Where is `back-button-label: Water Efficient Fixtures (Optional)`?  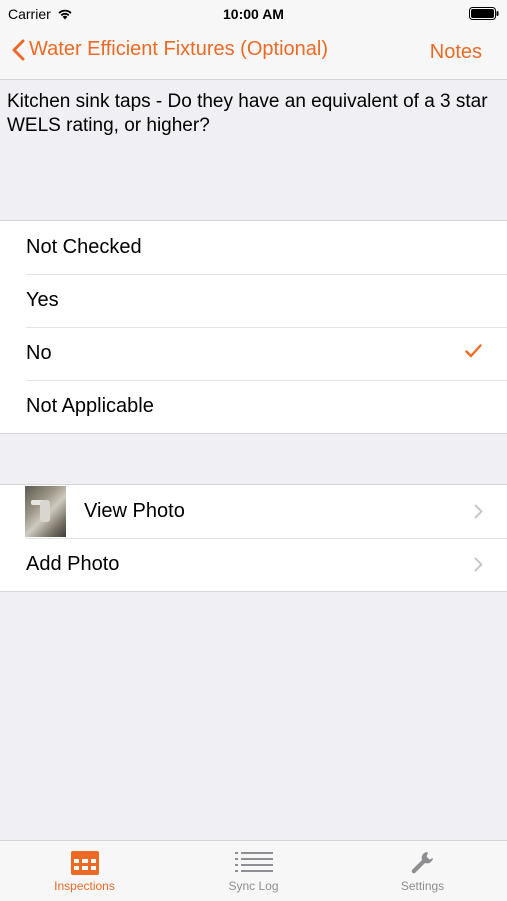
back-button-label: Water Efficient Fixtures (Optional) is located at coordinates (178, 49).